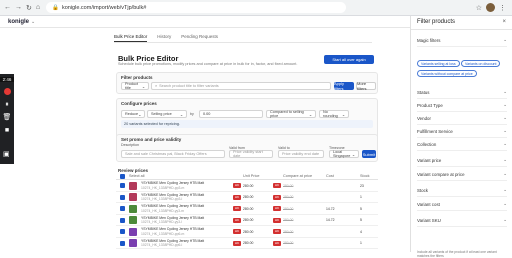 The height and width of the screenshot is (258, 512). Describe the element at coordinates (366, 86) in the screenshot. I see `more-filters-button: More filters` at that location.